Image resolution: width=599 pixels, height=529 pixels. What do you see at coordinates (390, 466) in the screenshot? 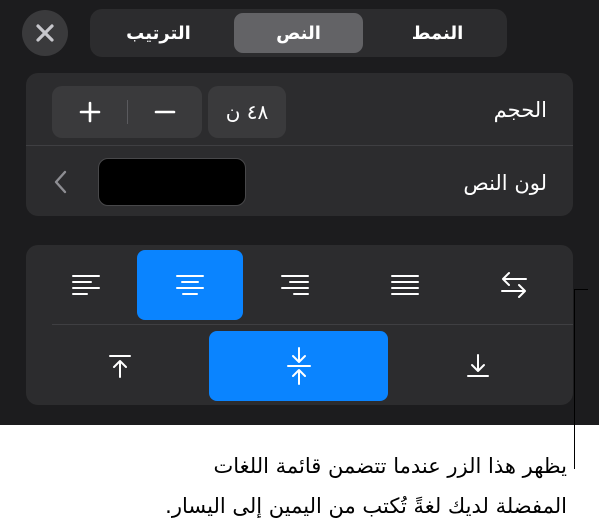
I see `caption-line-1: يظهر هذا الزر عندما تتضمن قائمة اللغات` at bounding box center [390, 466].